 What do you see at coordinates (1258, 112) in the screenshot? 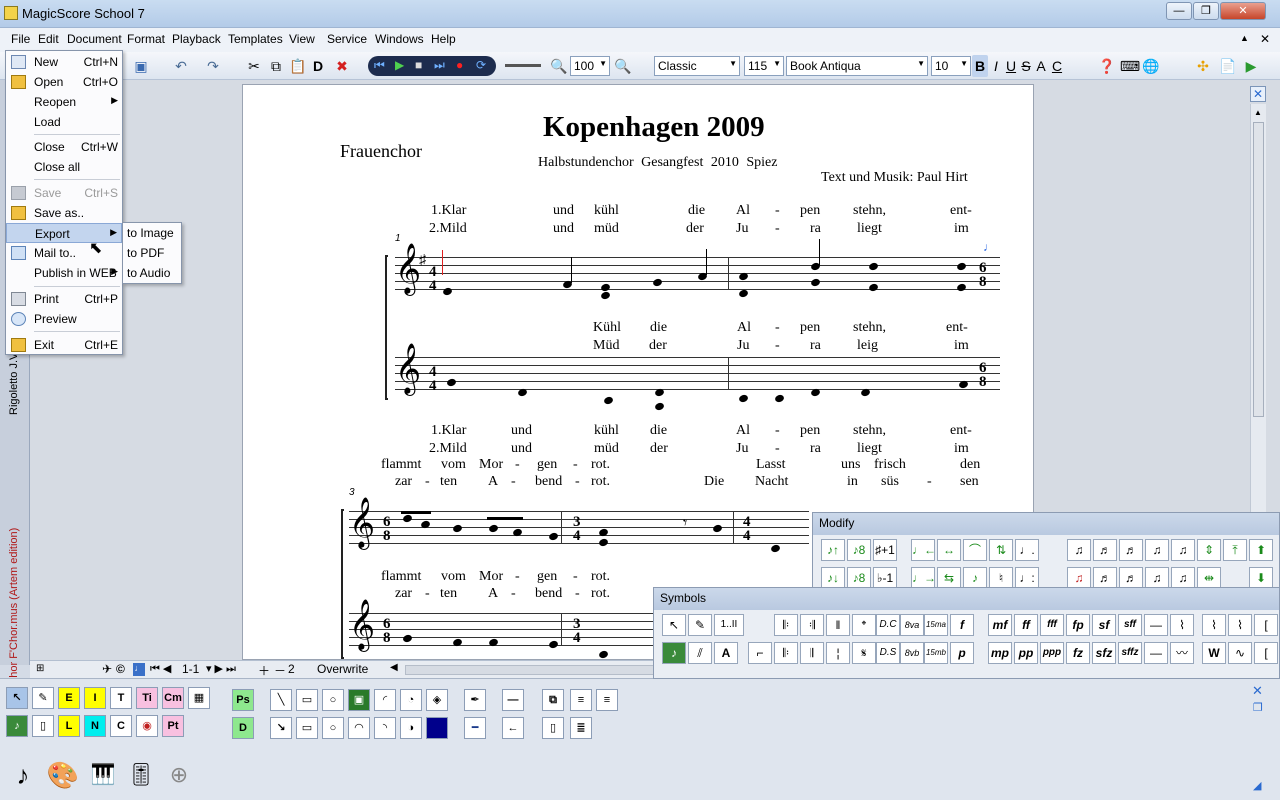
I see `scroll-up-icon: ▲` at bounding box center [1258, 112].